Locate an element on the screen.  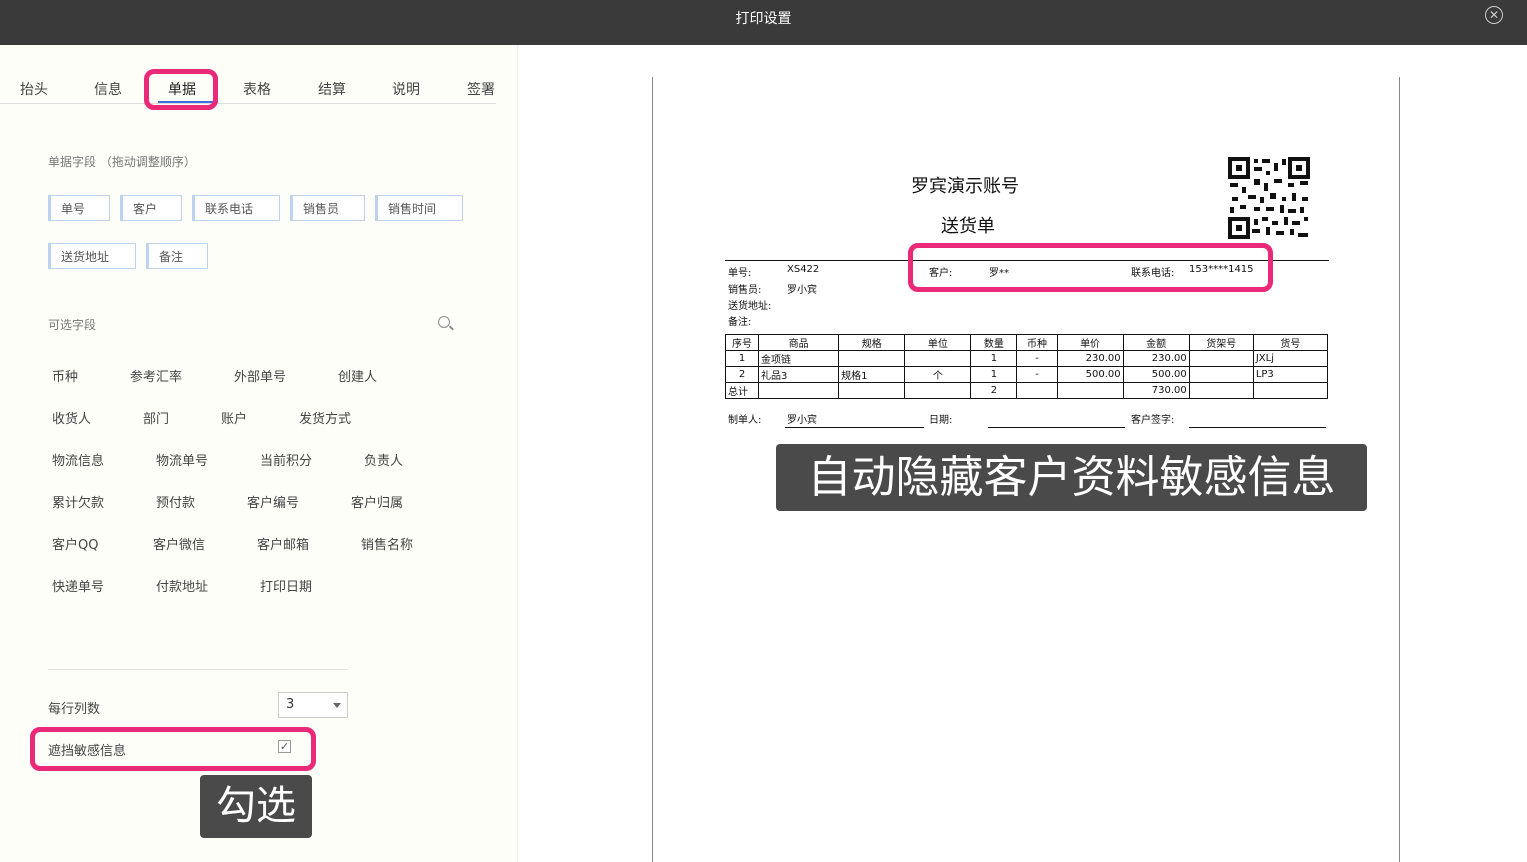
tab-signature: 签署 is located at coordinates (481, 89).